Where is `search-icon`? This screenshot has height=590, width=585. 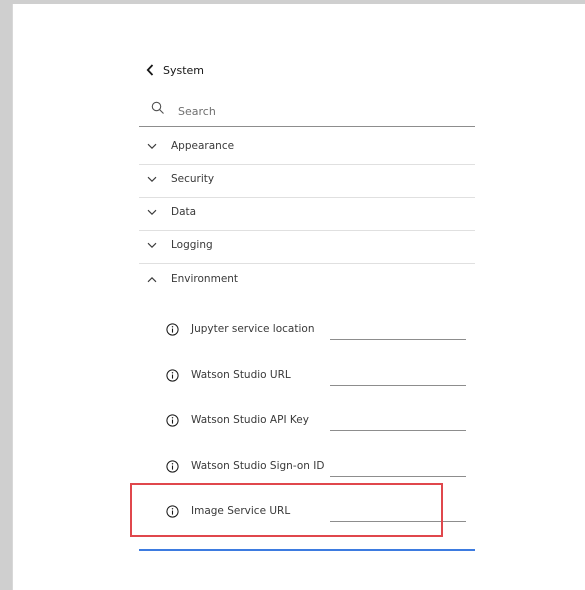 search-icon is located at coordinates (157, 107).